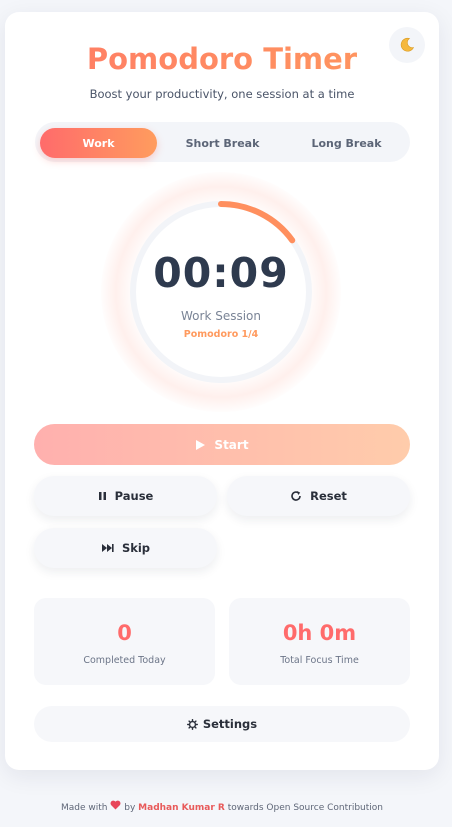 The height and width of the screenshot is (827, 452). I want to click on play-icon, so click(200, 445).